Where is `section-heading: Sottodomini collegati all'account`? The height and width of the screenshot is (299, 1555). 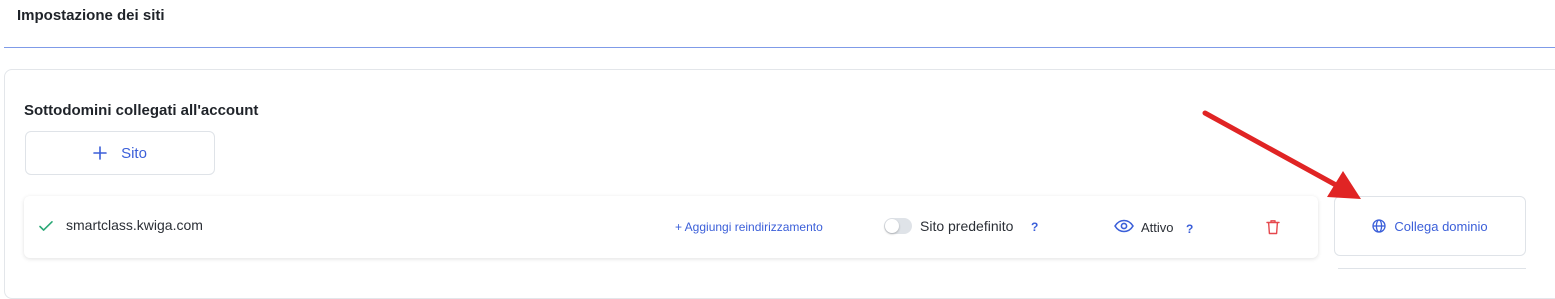 section-heading: Sottodomini collegati all'account is located at coordinates (141, 110).